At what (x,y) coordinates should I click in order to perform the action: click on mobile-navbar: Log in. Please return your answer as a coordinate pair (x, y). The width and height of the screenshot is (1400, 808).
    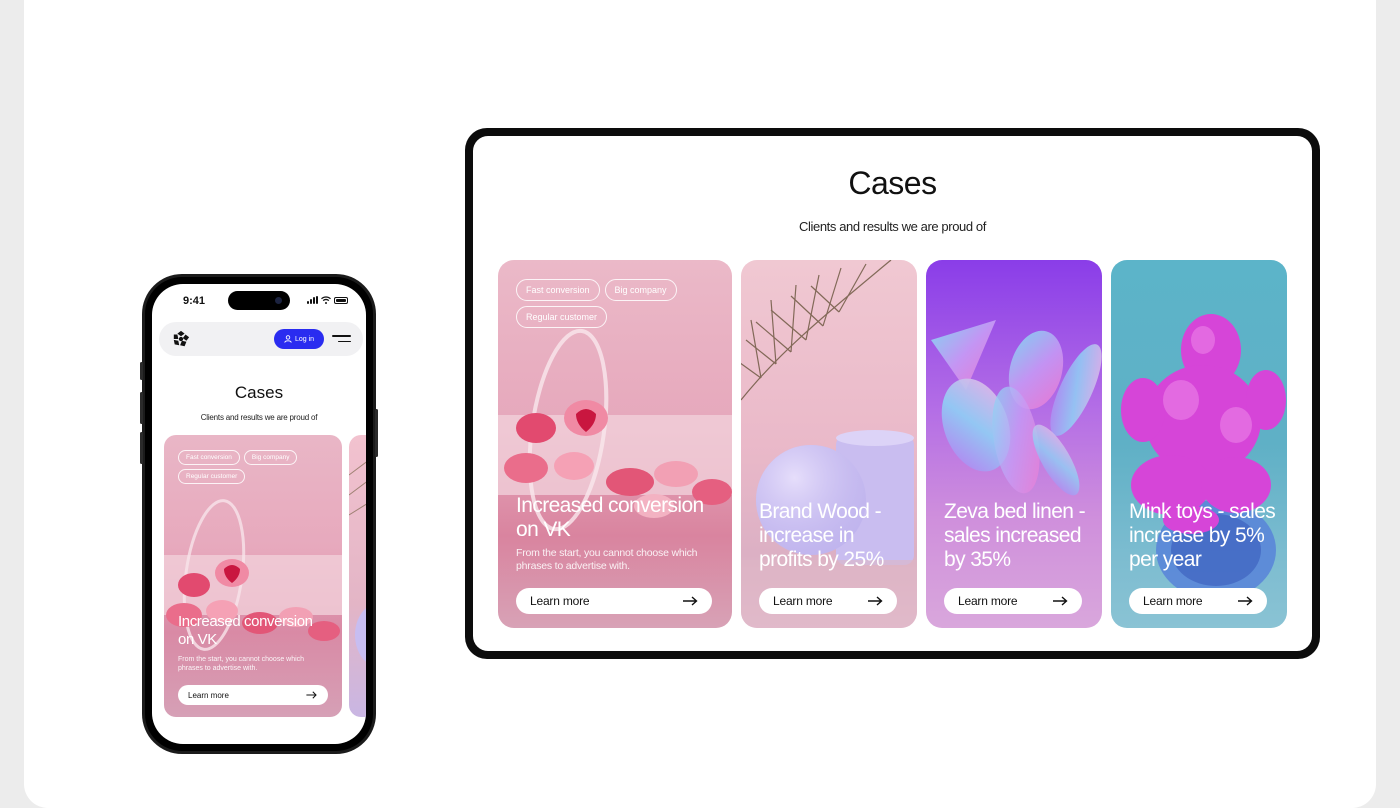
    Looking at the image, I should click on (261, 339).